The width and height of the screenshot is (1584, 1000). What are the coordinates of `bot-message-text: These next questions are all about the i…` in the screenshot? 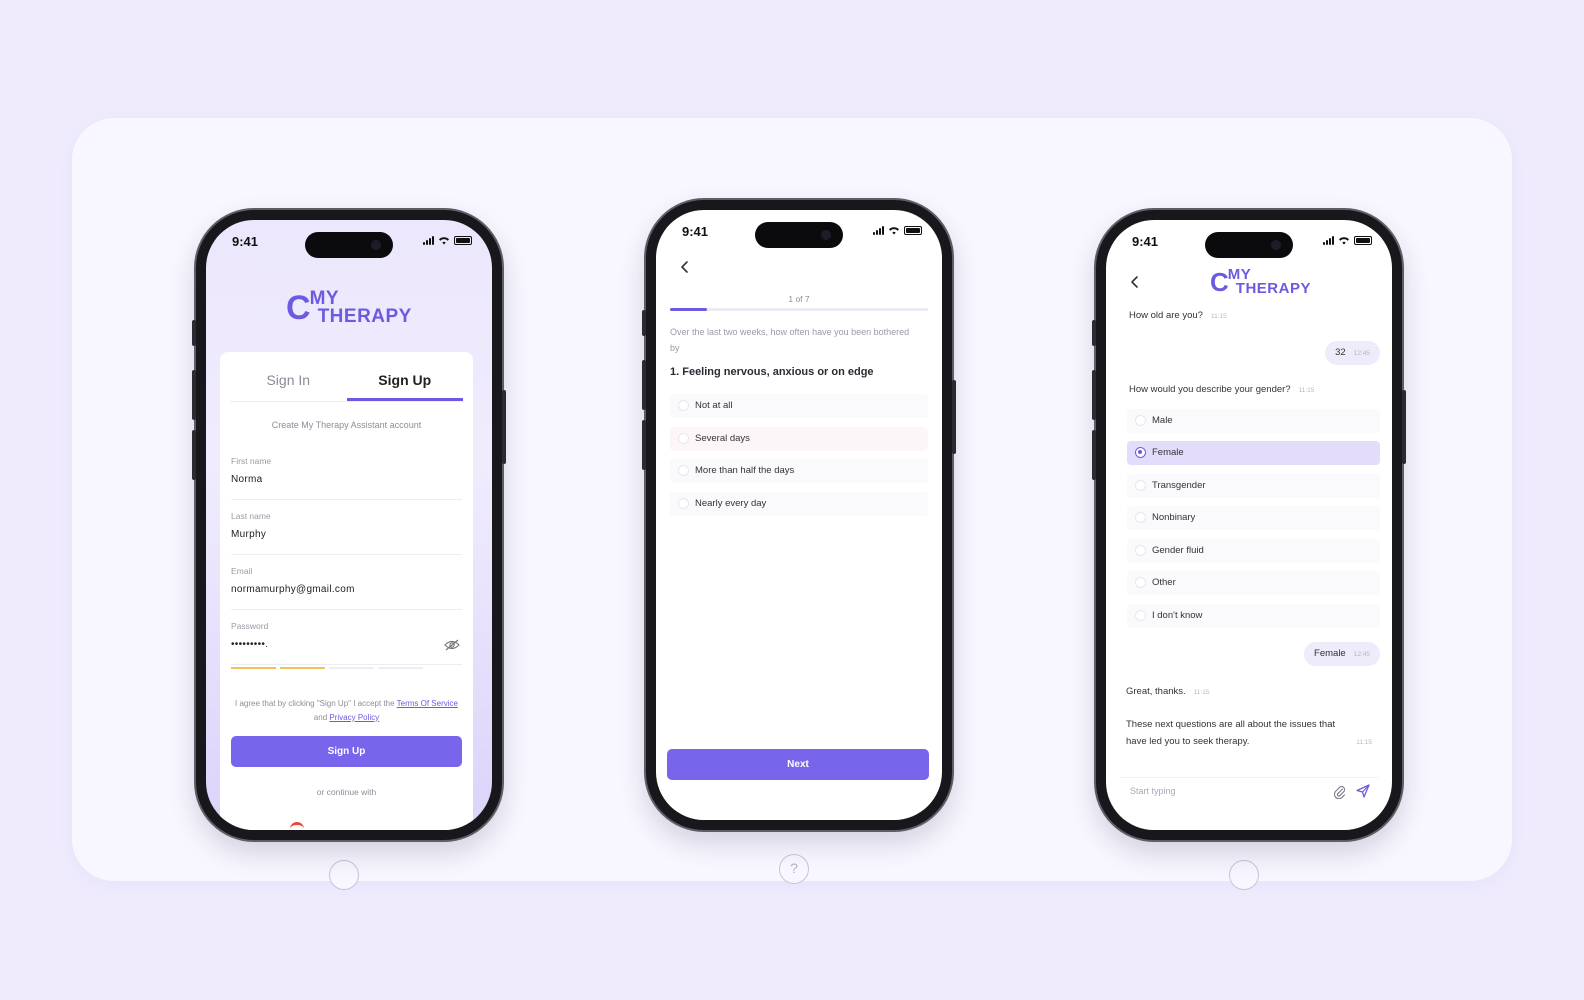 It's located at (1231, 733).